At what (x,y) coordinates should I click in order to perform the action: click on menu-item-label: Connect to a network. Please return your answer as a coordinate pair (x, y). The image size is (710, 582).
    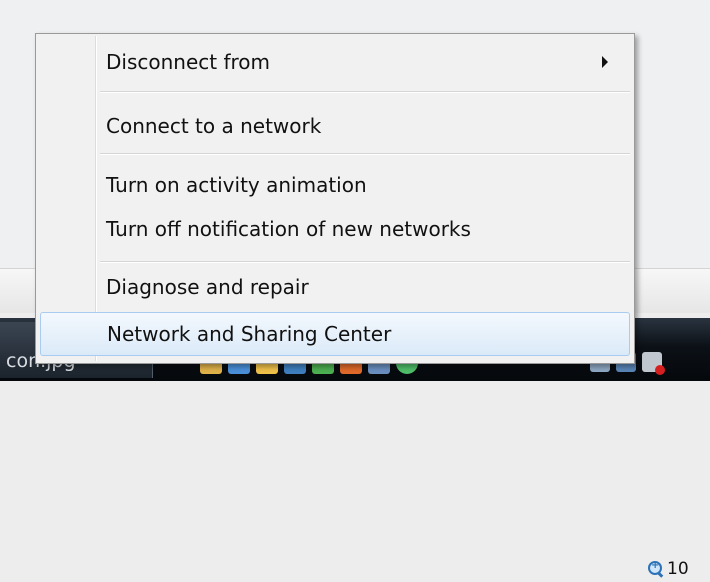
    Looking at the image, I should click on (214, 126).